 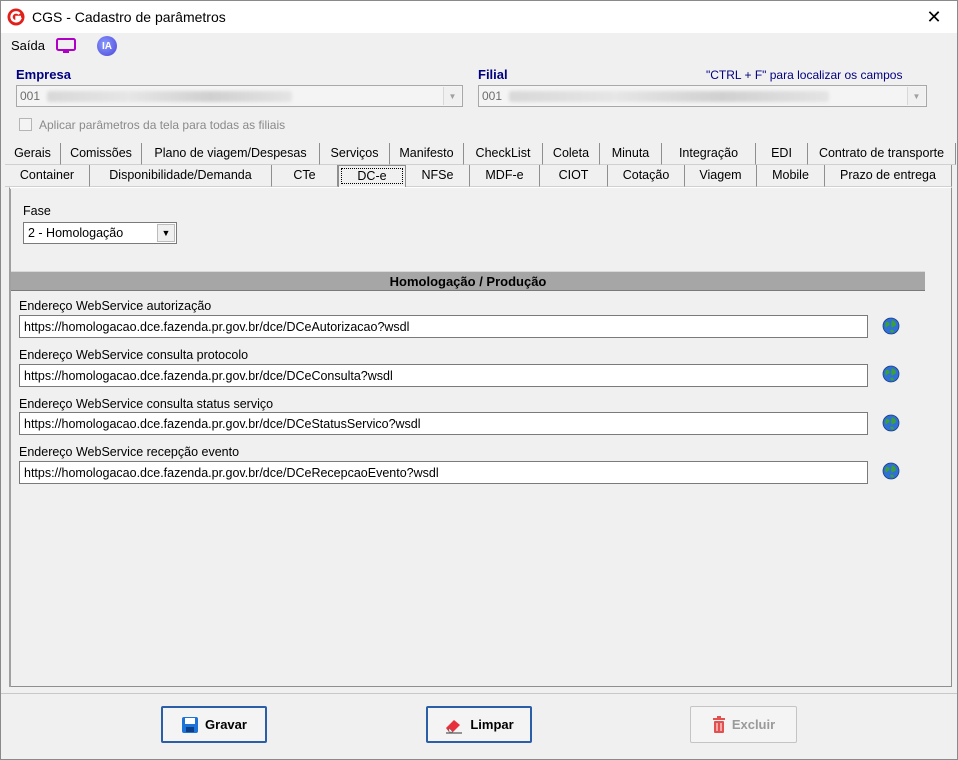 I want to click on fase-label: Fase, so click(x=37, y=211).